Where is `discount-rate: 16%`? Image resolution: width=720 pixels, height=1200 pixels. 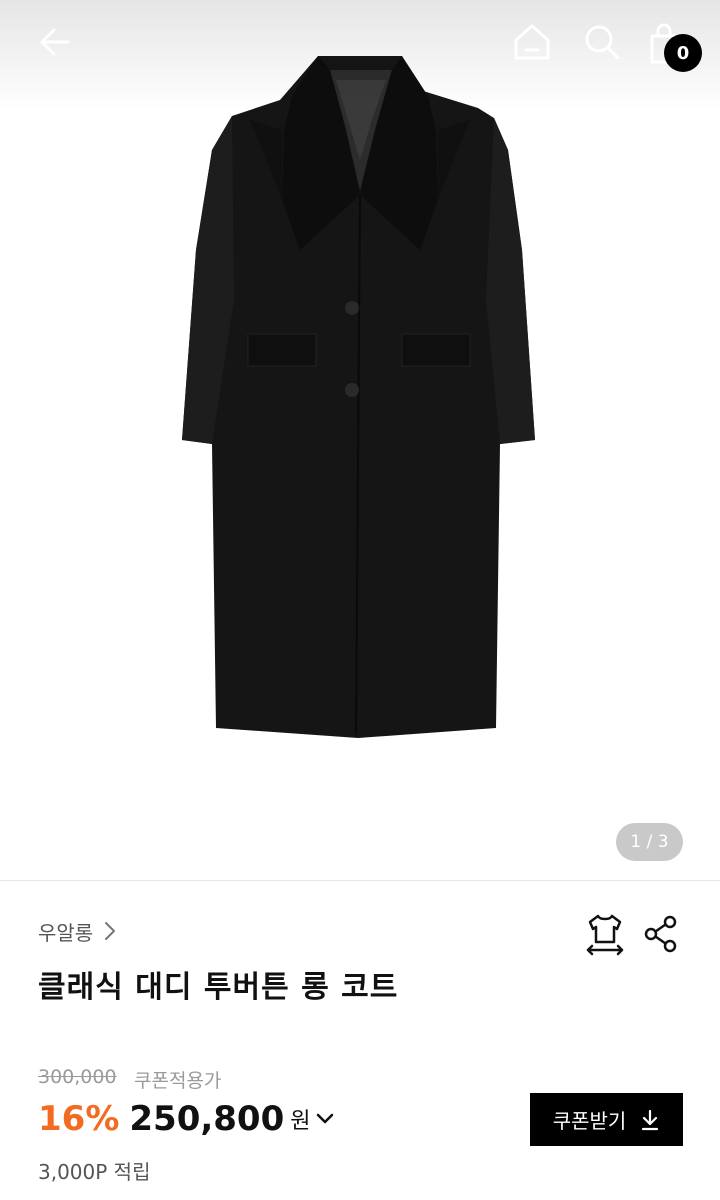 discount-rate: 16% is located at coordinates (79, 1119).